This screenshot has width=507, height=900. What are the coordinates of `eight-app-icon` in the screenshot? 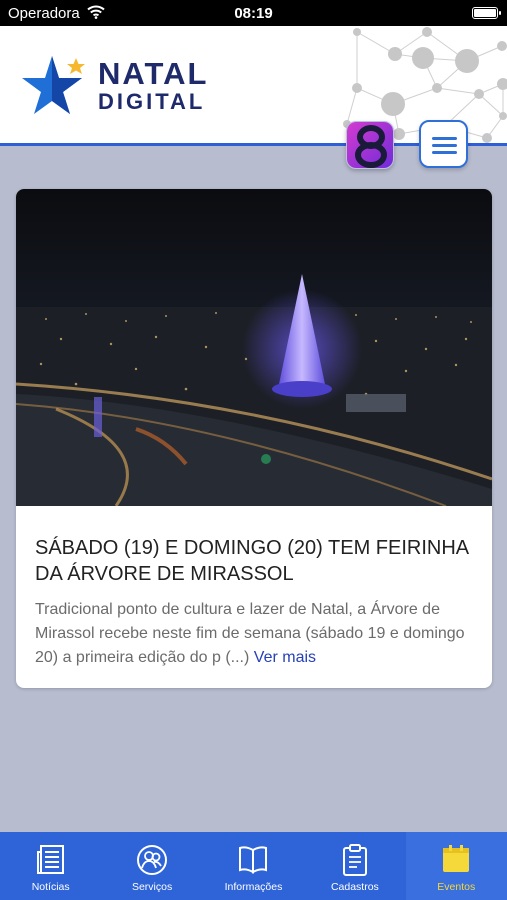 It's located at (370, 145).